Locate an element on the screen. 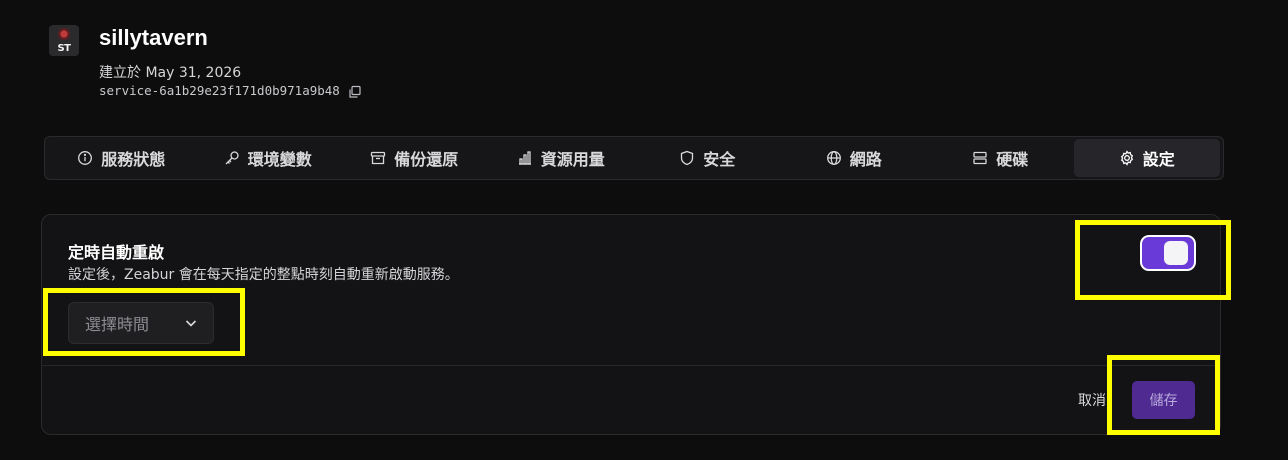  save-button: 儲存 is located at coordinates (1163, 400).